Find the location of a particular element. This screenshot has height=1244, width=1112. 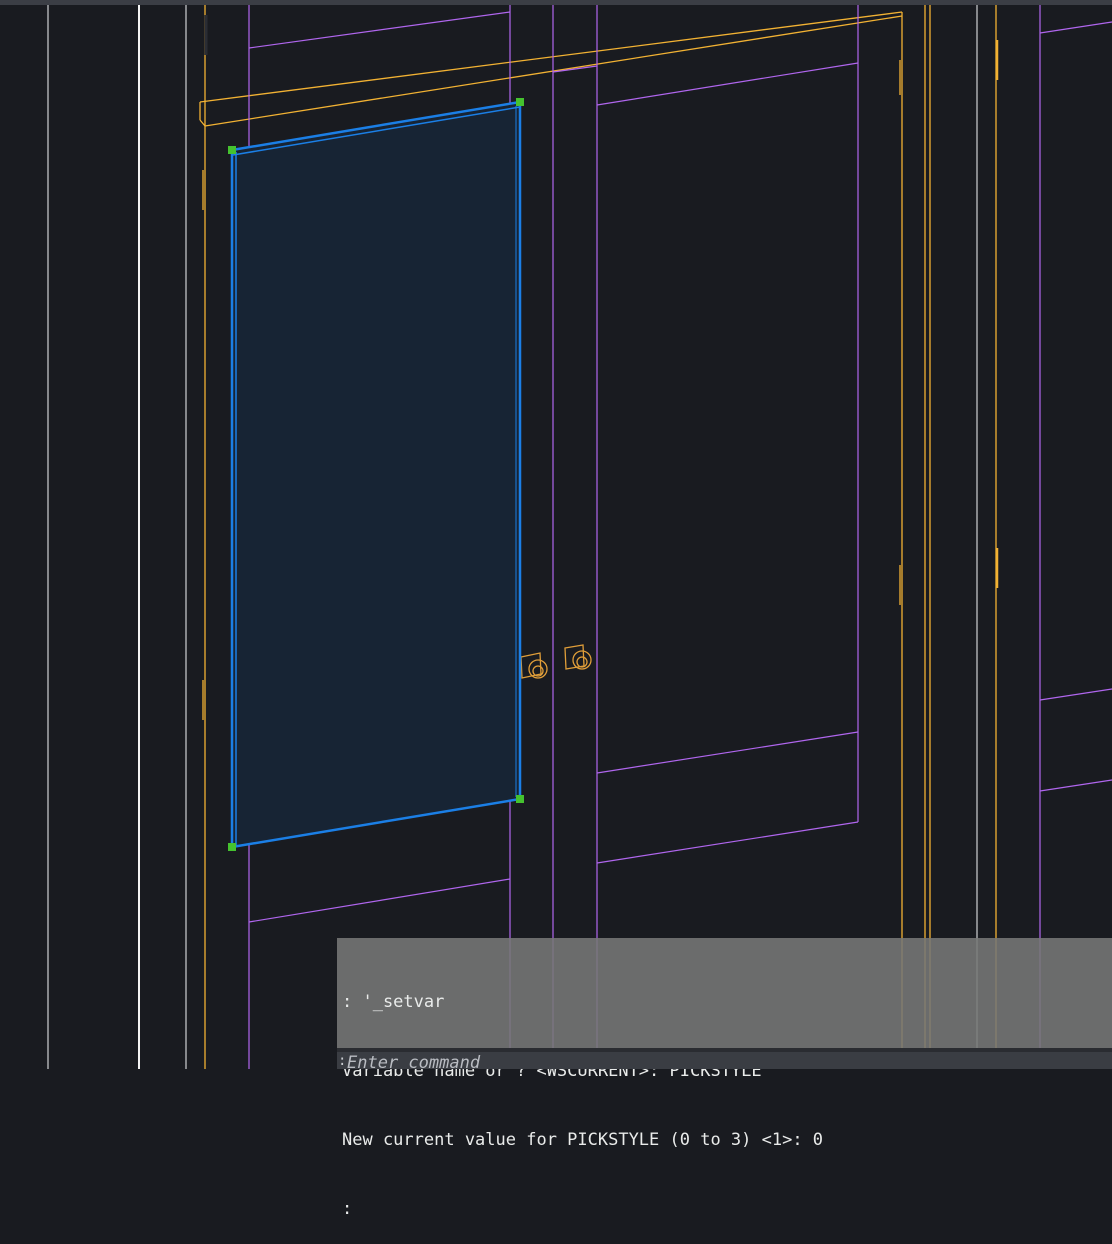

meeting-rail is located at coordinates (575, 69).